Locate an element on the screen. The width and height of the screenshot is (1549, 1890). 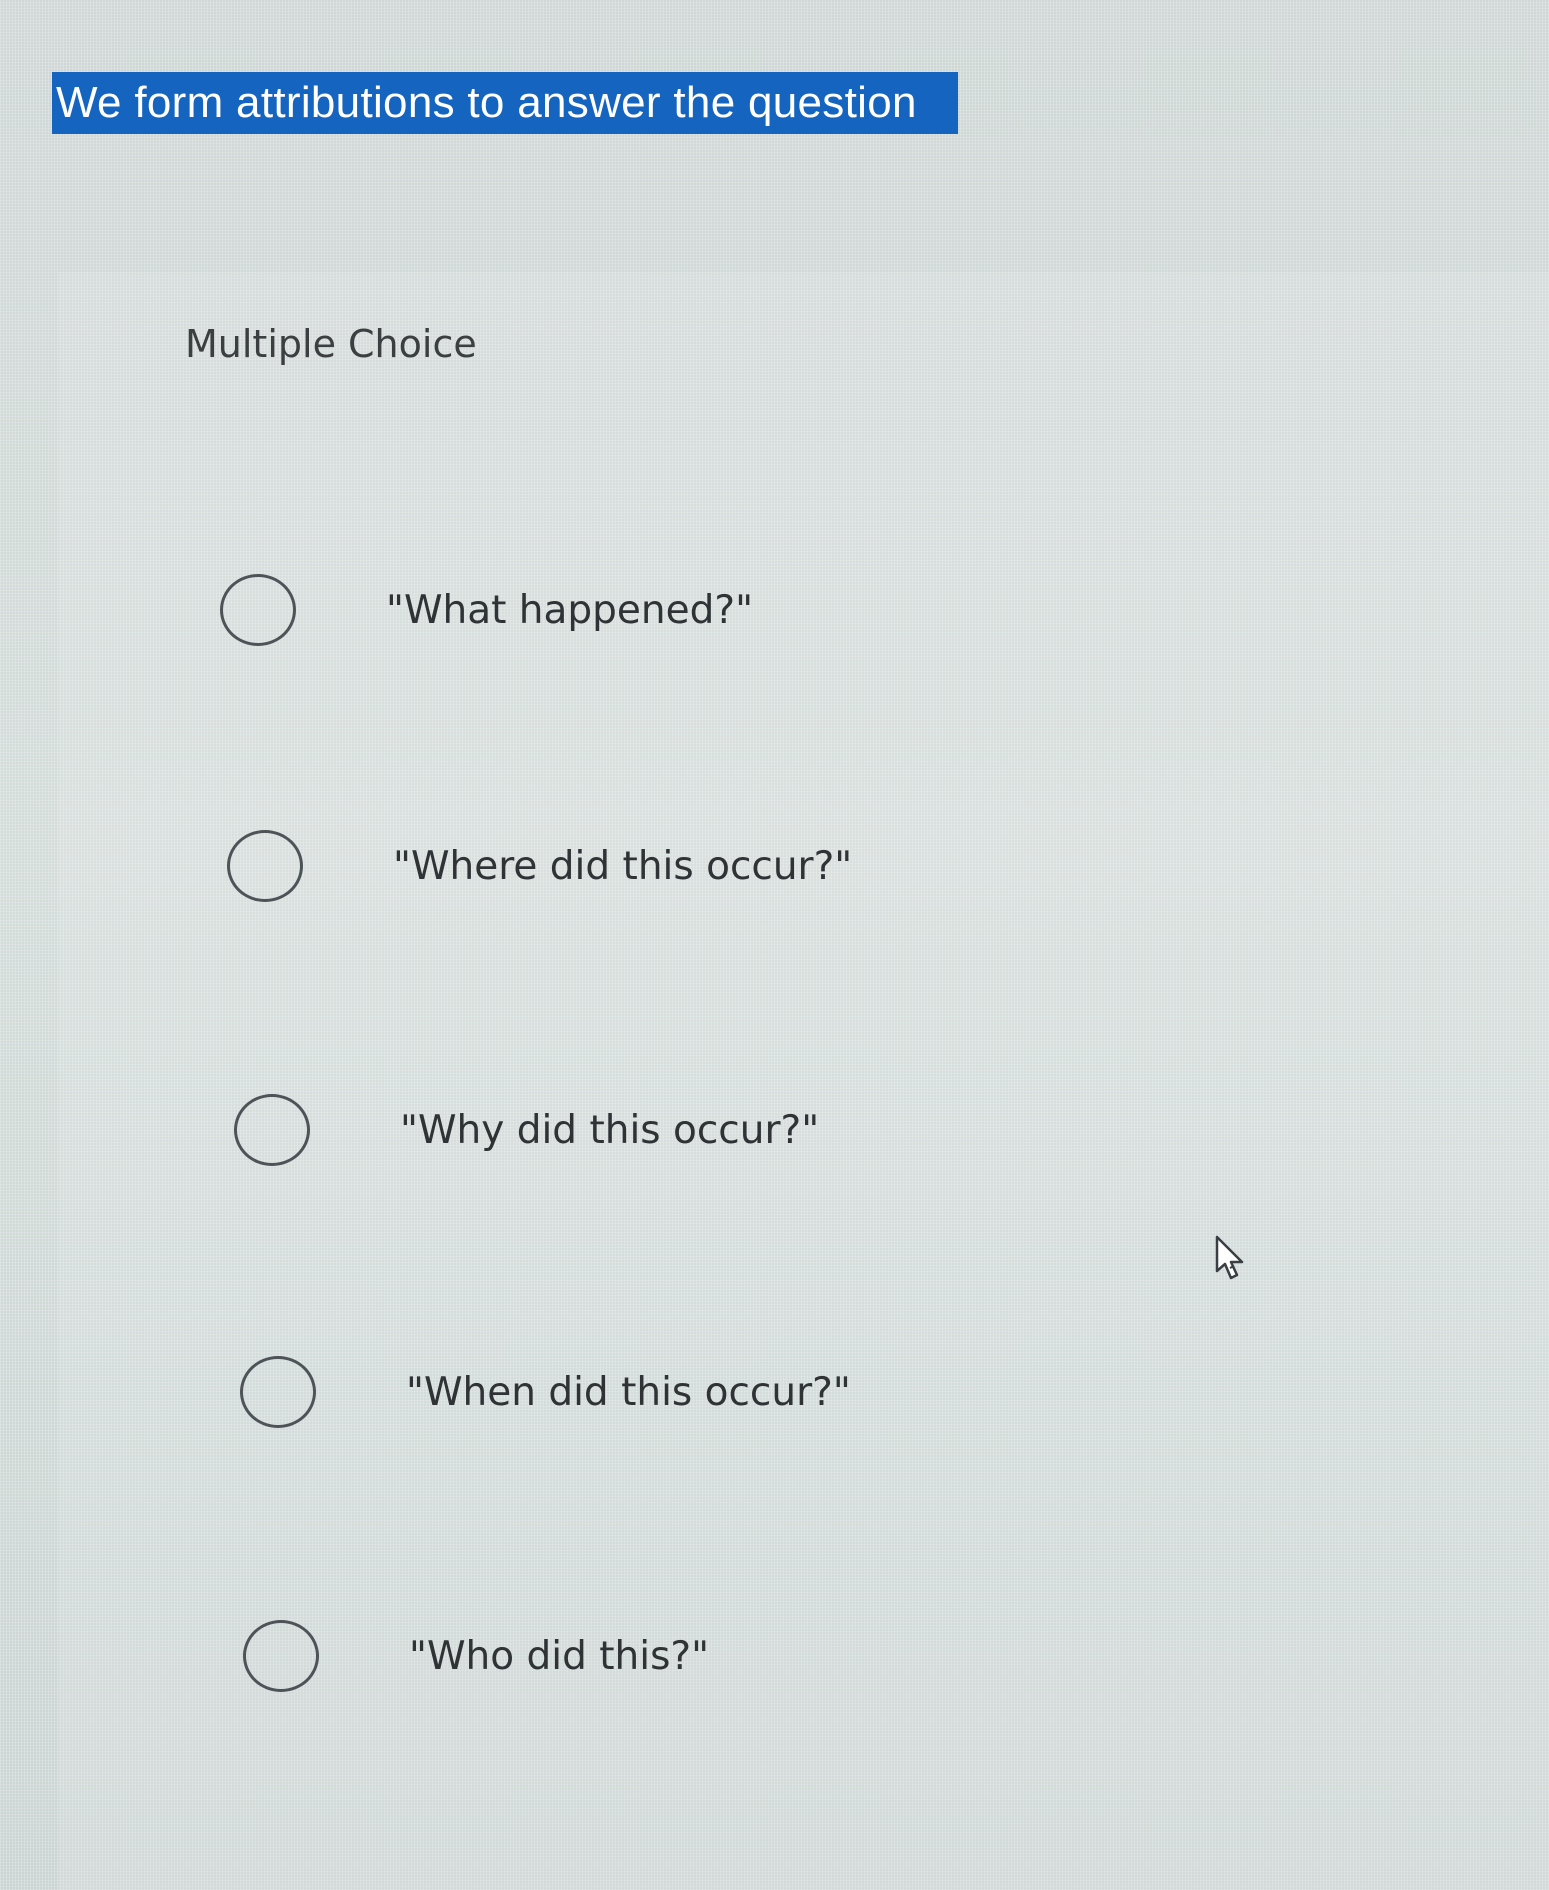
choice-option-2: "Where did this occur?" is located at coordinates (539, 866).